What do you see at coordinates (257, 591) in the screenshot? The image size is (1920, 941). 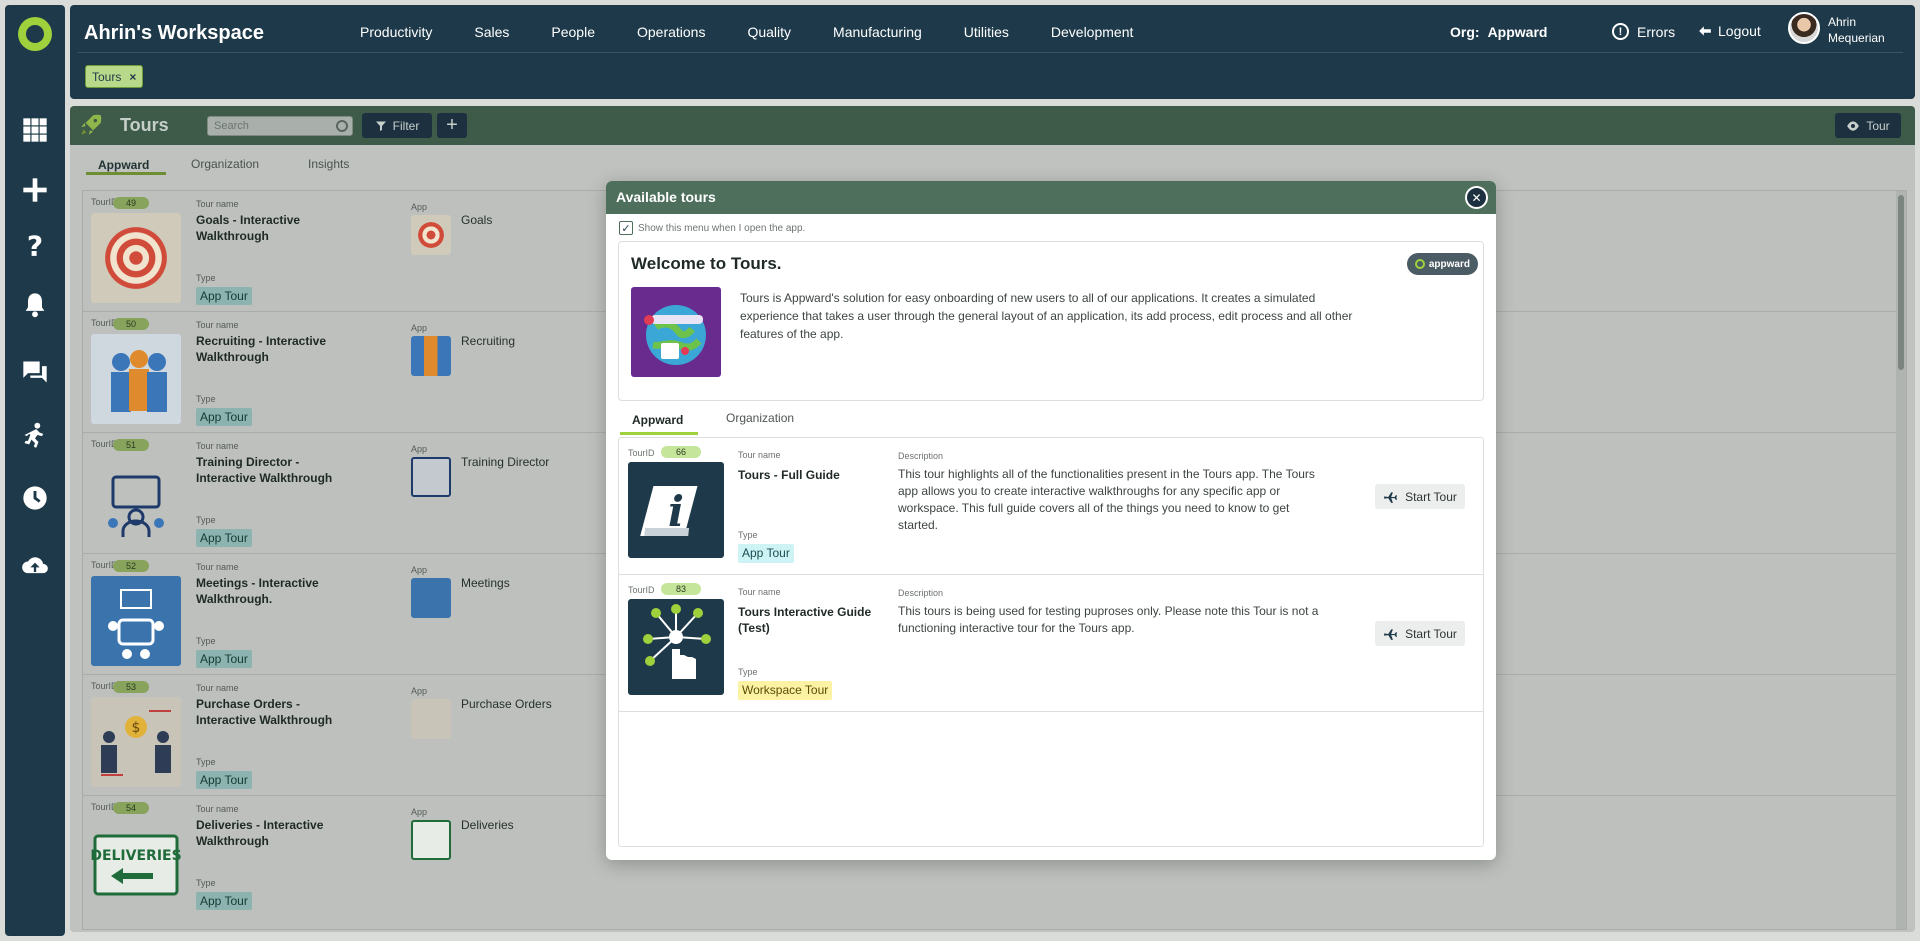 I see `tour-name: Meetings - Interactive Walkthrough.` at bounding box center [257, 591].